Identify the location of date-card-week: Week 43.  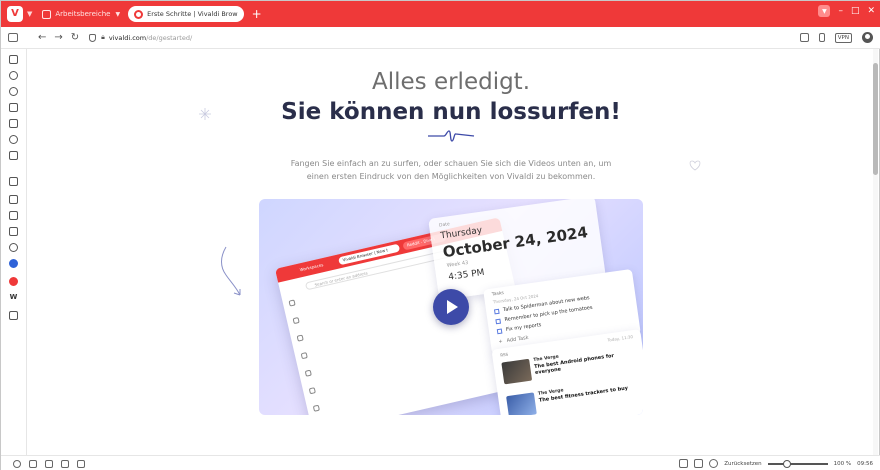
(457, 264).